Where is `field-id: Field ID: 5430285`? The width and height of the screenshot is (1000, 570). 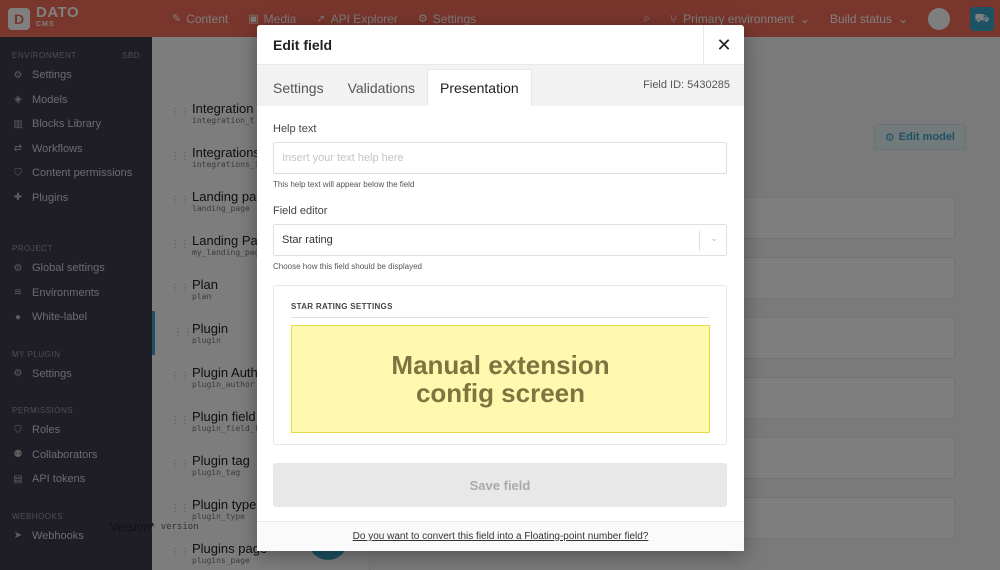
field-id: Field ID: 5430285 is located at coordinates (686, 85).